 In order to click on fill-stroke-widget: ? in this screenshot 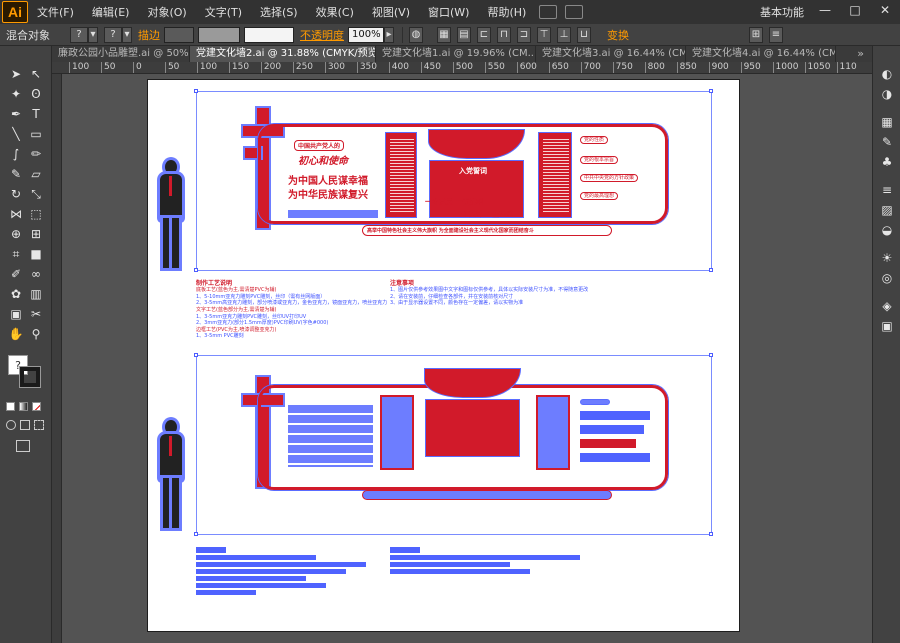, I will do `click(24, 369)`.